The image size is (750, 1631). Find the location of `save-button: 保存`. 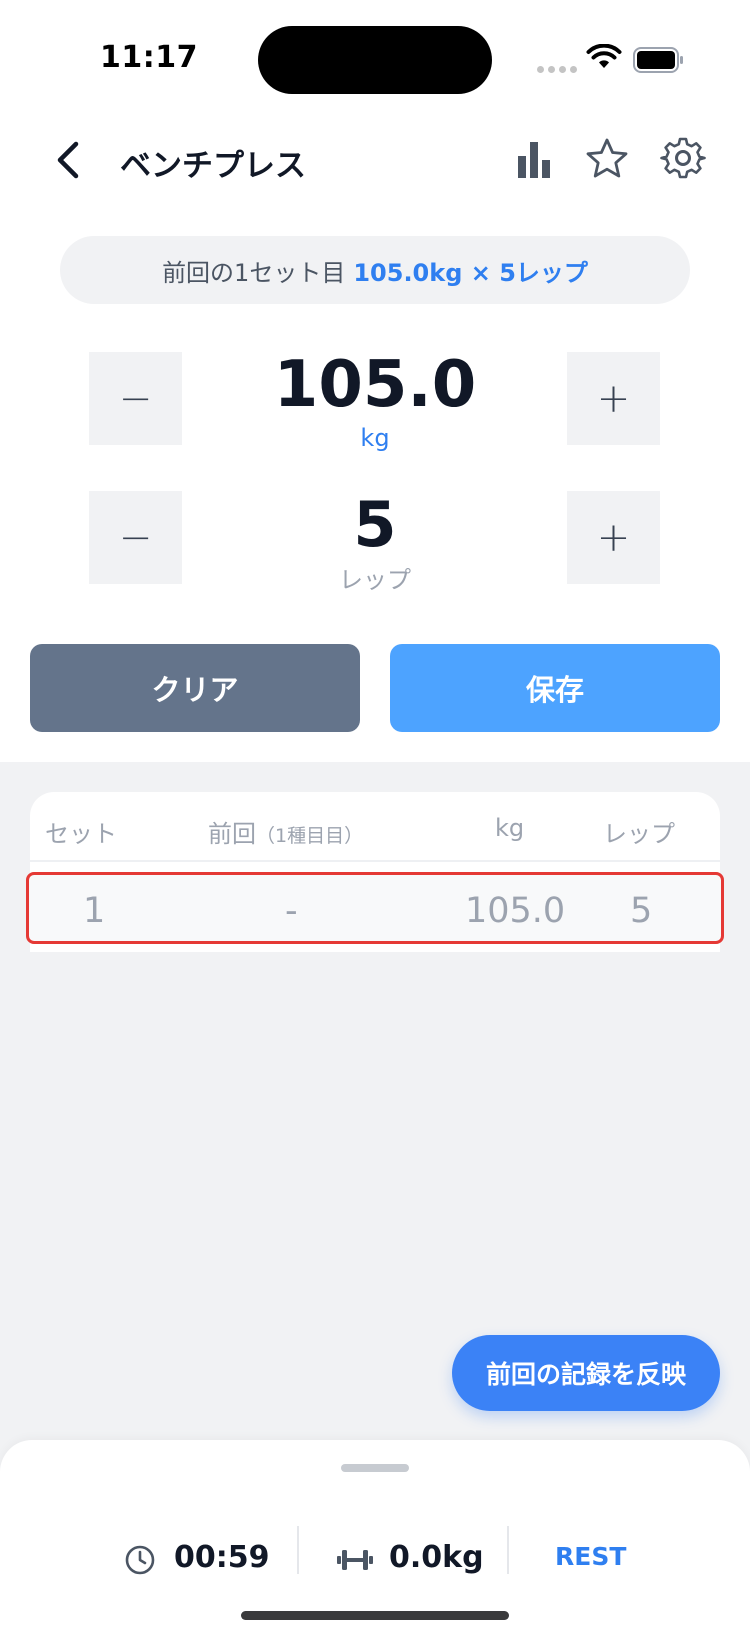

save-button: 保存 is located at coordinates (555, 688).